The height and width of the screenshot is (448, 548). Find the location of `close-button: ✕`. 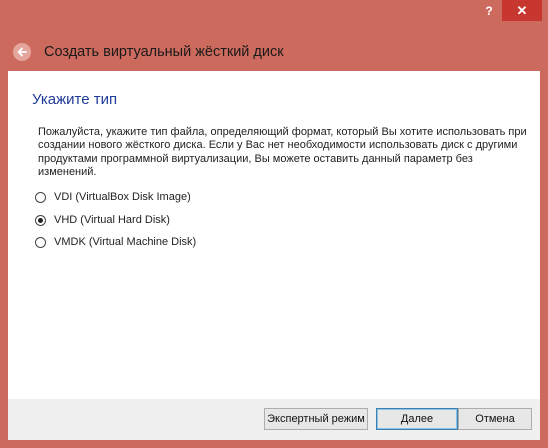

close-button: ✕ is located at coordinates (522, 10).